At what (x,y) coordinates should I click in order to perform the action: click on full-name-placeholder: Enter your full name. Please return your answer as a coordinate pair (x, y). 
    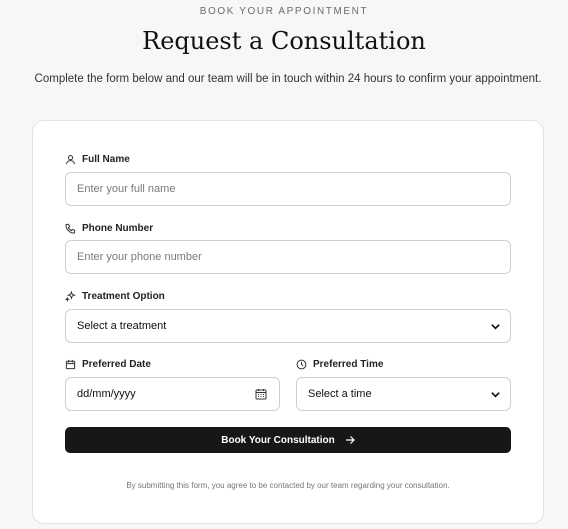
    Looking at the image, I should click on (126, 189).